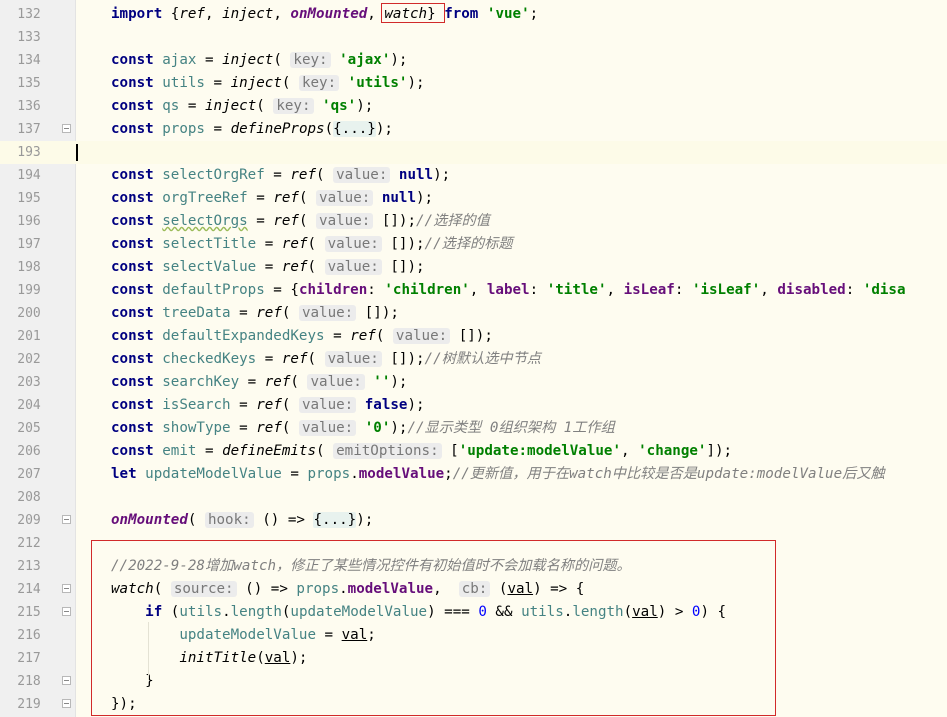 This screenshot has height=717, width=947. I want to click on parameter-hint: value:, so click(327, 313).